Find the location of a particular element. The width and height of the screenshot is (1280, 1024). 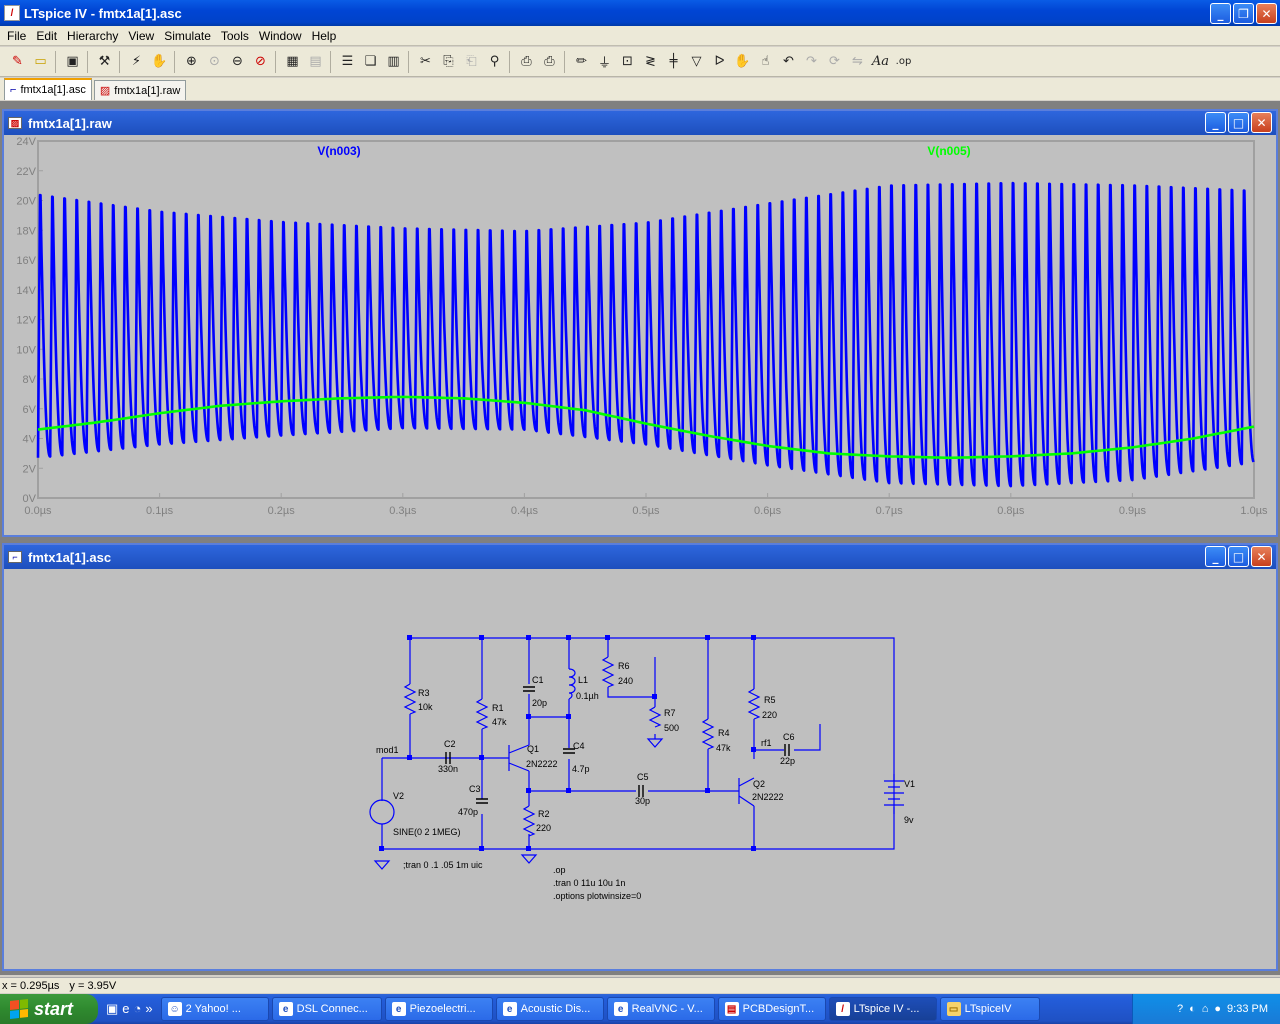

spice-directive-op: .op is located at coordinates (559, 870).